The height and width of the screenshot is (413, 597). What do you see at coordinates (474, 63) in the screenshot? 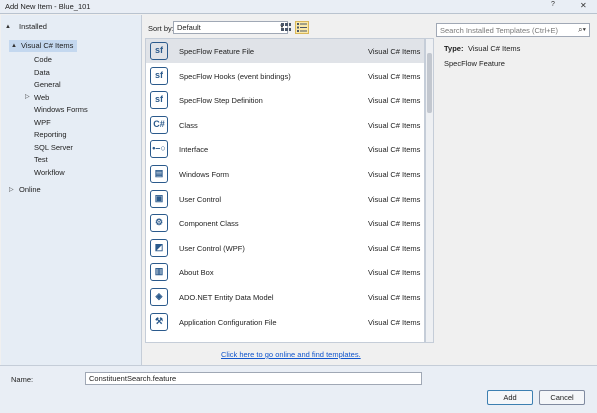
I see `template-description: SpecFlow Feature` at bounding box center [474, 63].